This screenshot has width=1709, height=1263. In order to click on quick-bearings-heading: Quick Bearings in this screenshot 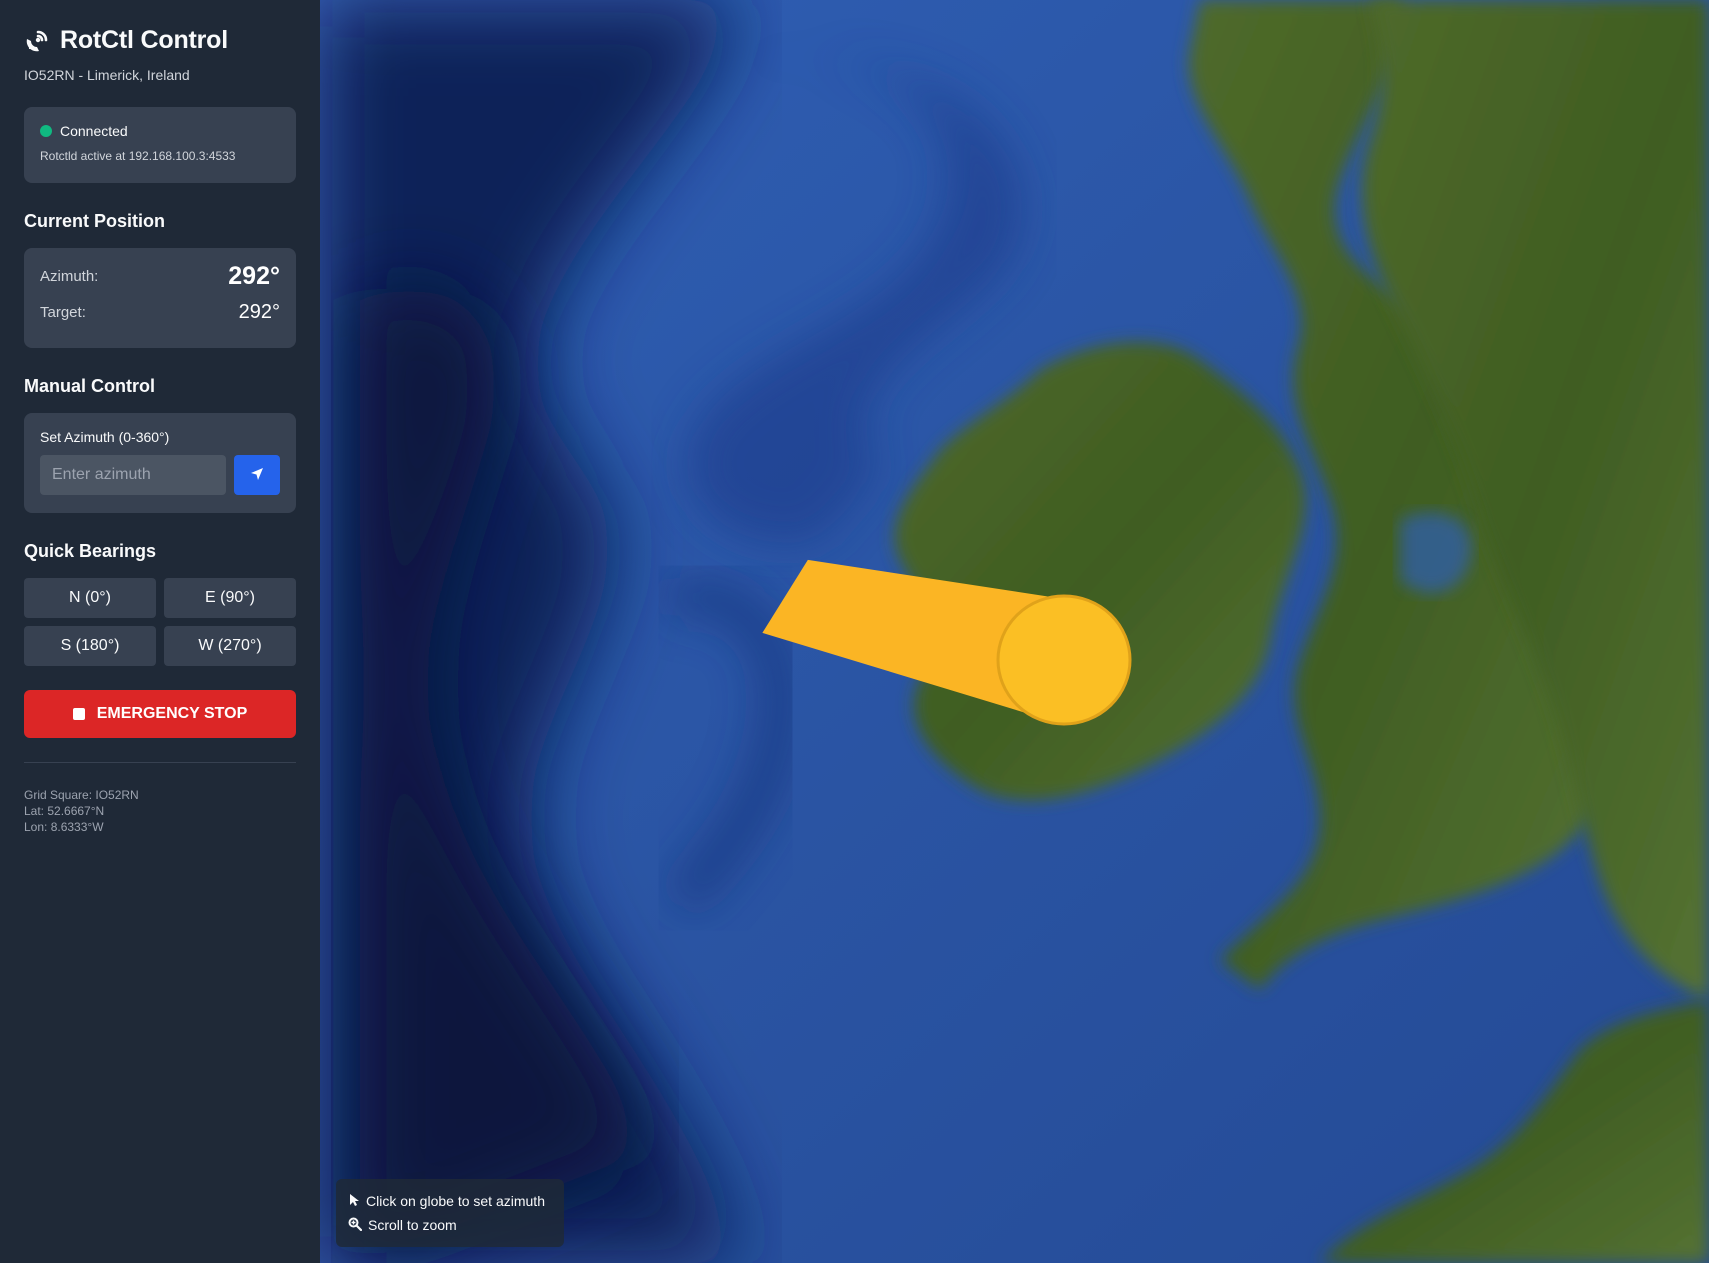, I will do `click(90, 551)`.